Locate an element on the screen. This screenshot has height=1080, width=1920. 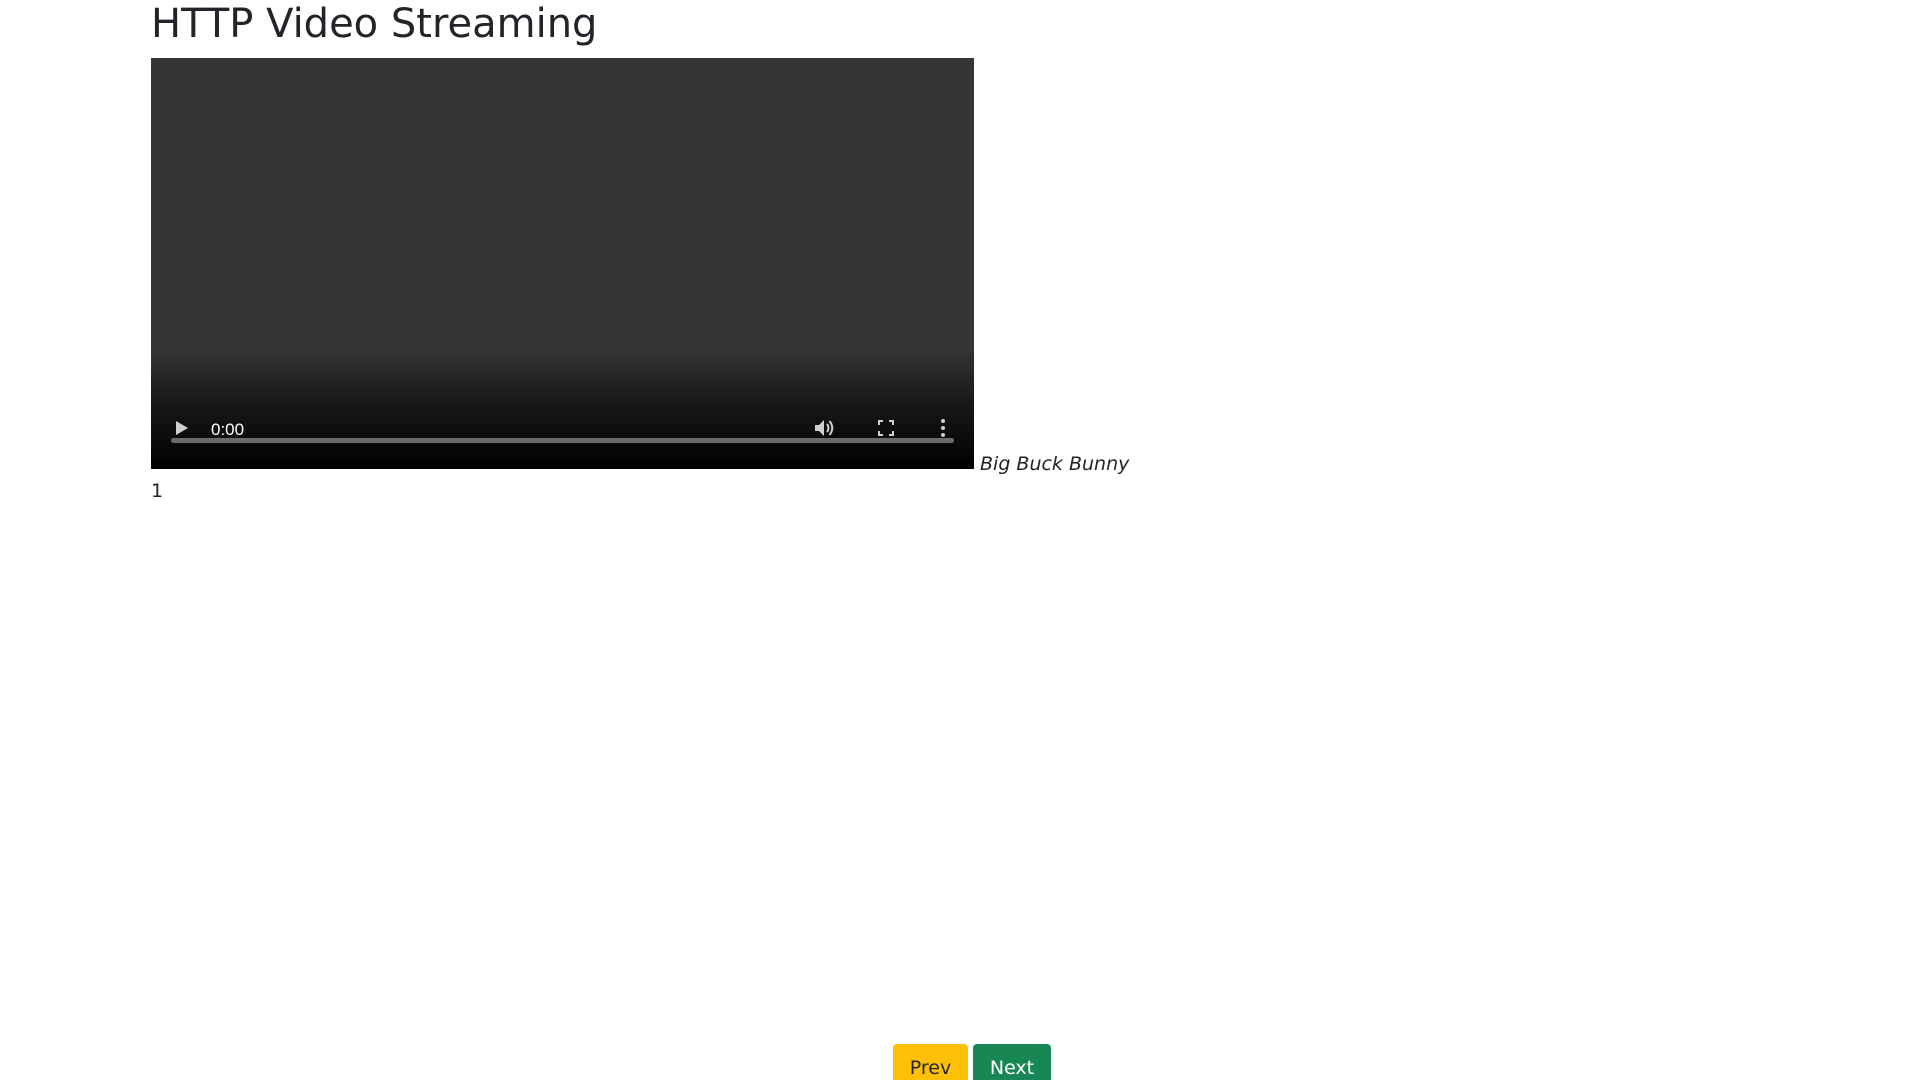
more-options-button is located at coordinates (943, 430).